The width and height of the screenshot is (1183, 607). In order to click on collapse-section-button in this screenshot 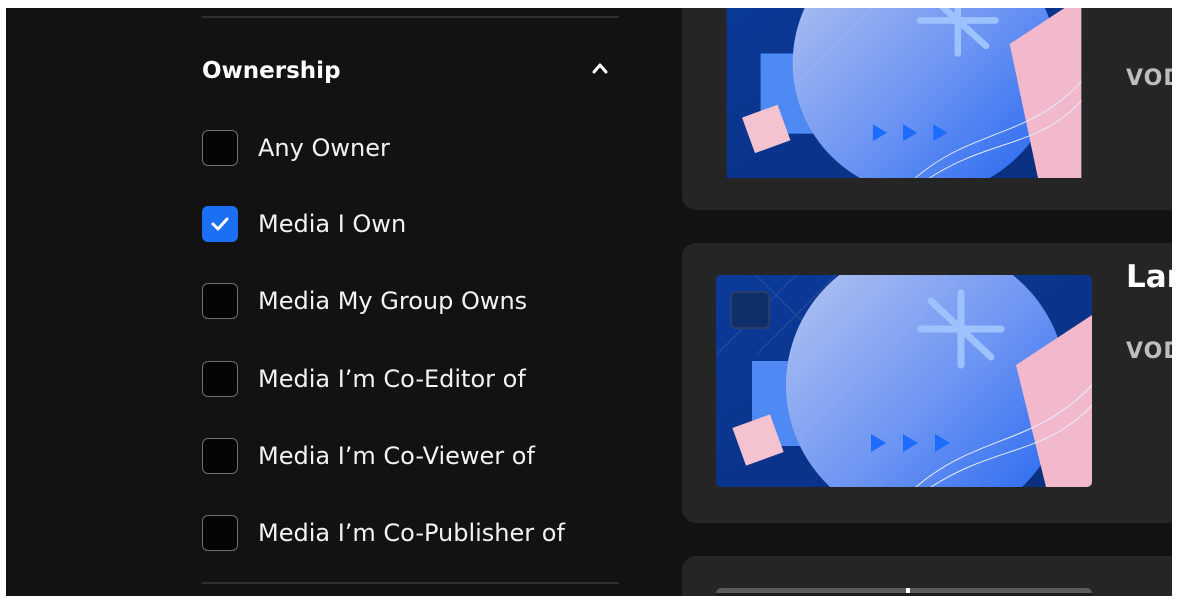, I will do `click(600, 68)`.